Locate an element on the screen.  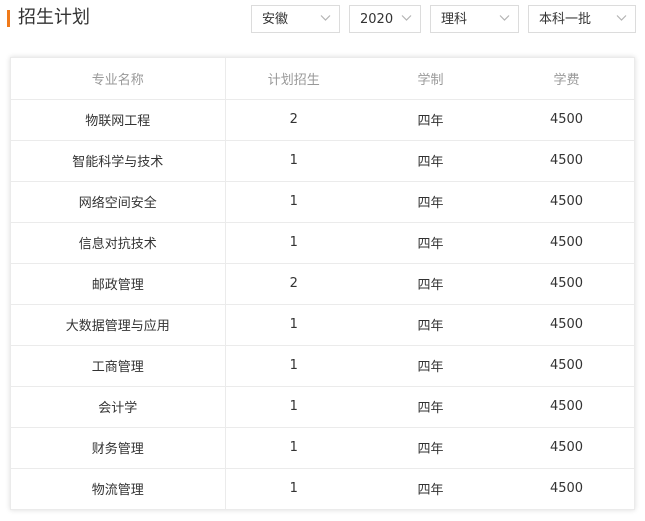
column-header-tuition: 学费 is located at coordinates (566, 79).